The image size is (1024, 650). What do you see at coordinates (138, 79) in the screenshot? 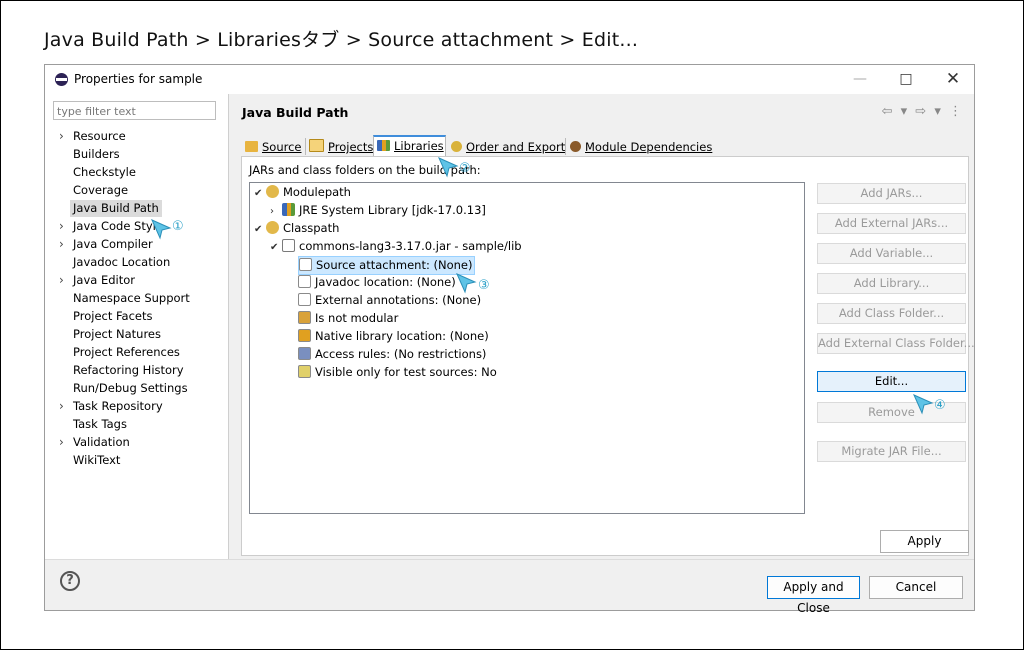
I see `window-title: Properties for sample` at bounding box center [138, 79].